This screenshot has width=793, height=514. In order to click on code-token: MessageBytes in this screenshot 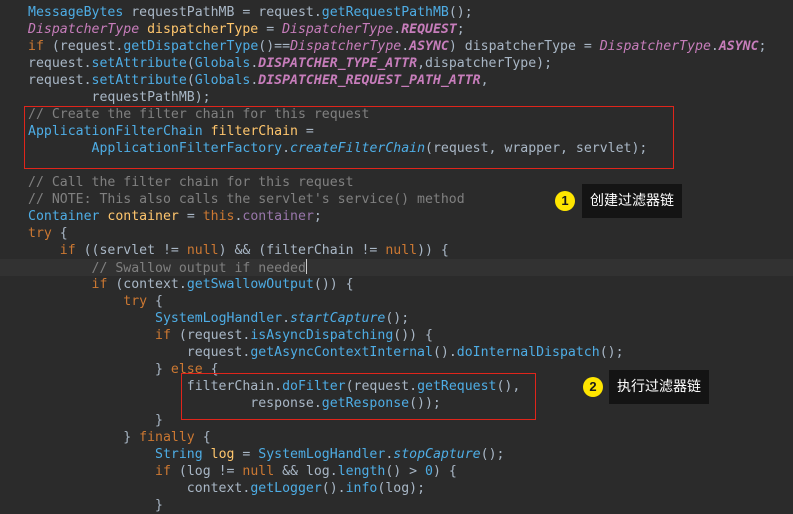, I will do `click(80, 12)`.